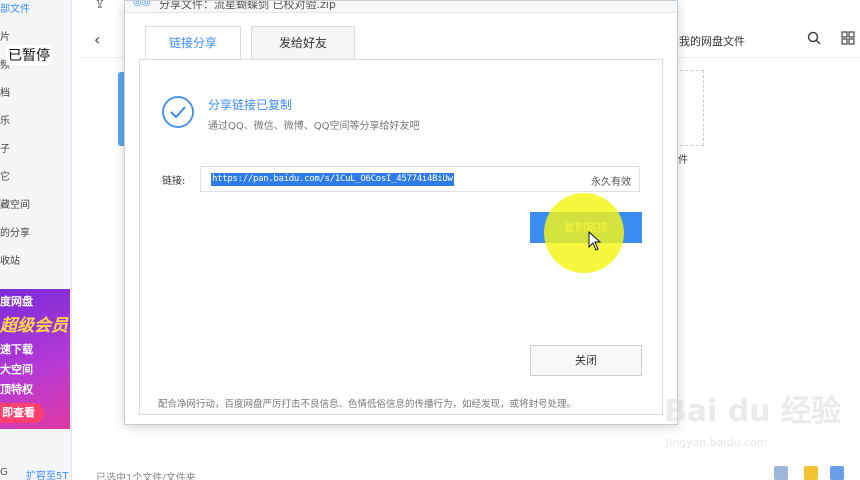 The height and width of the screenshot is (480, 860). Describe the element at coordinates (16, 301) in the screenshot. I see `promo-line: 度网盘` at that location.